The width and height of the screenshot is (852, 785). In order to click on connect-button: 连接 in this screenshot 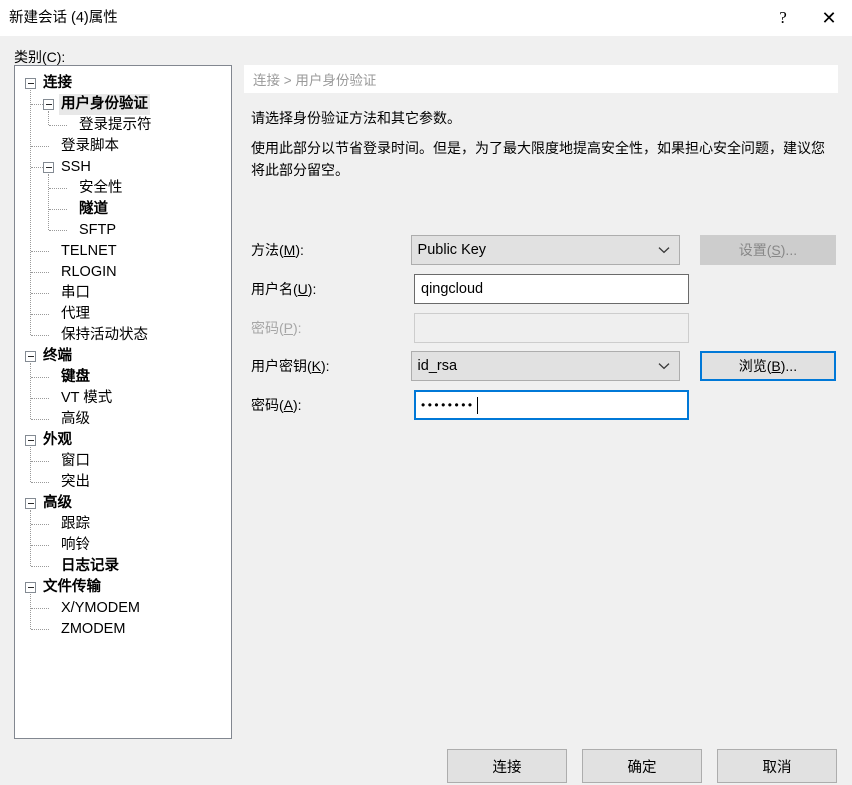, I will do `click(507, 766)`.